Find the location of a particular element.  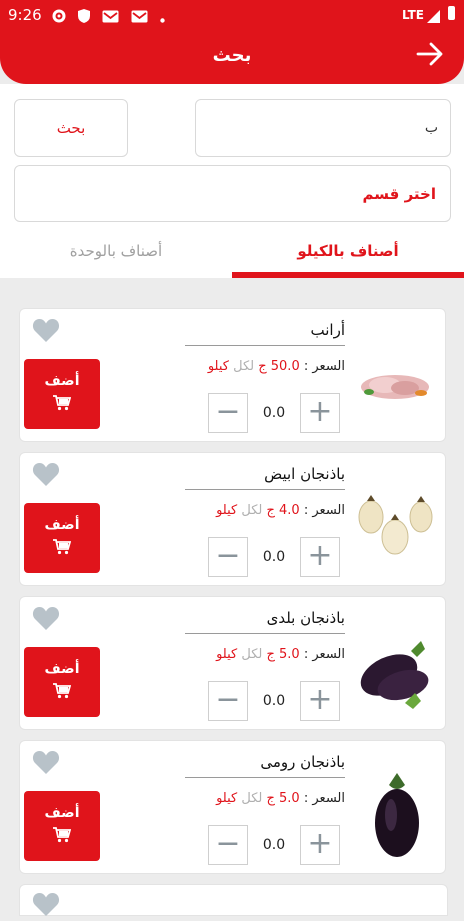

tabs-bar: أصناف بالكيلو أصناف بالوحدة is located at coordinates (232, 253).